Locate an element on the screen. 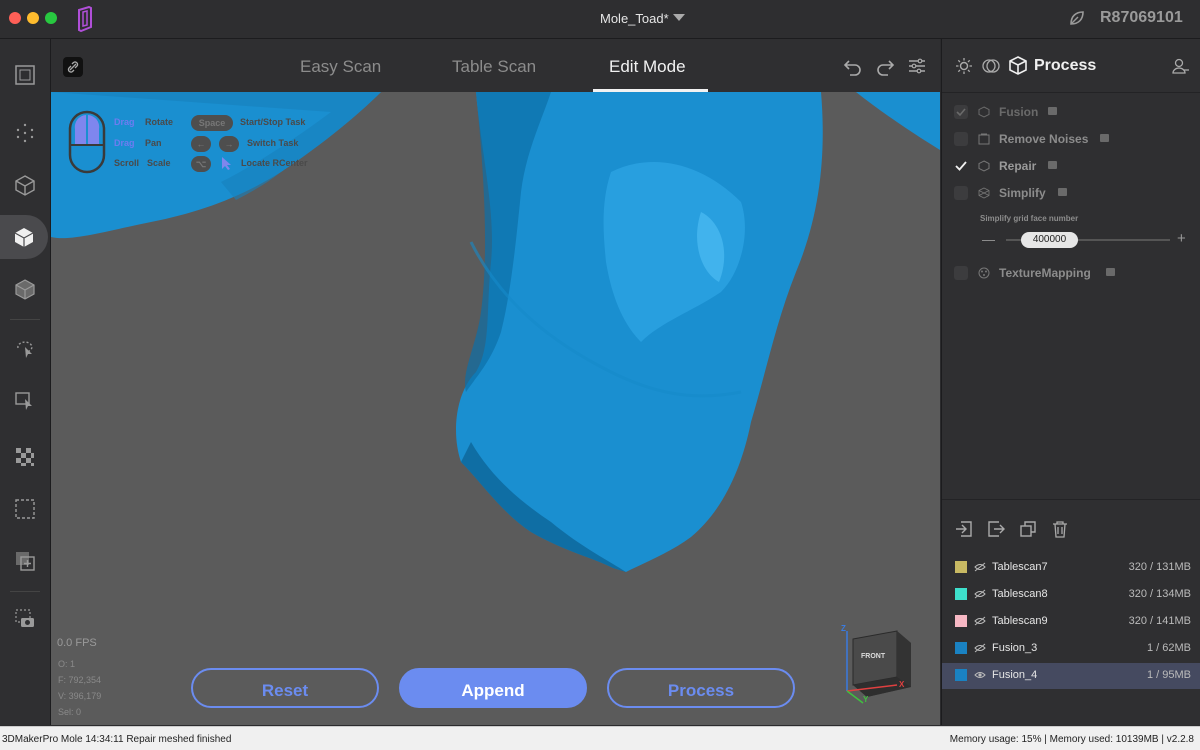 This screenshot has height=750, width=1200. checker-icon is located at coordinates (25, 457).